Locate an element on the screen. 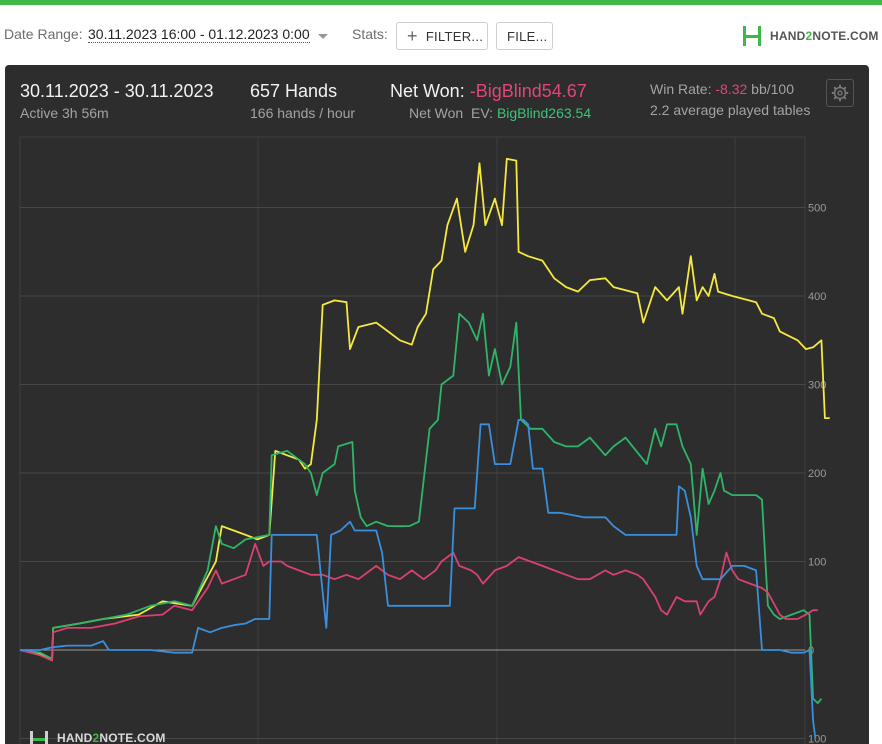 The width and height of the screenshot is (882, 744). net-won-ev-label: Net Won EV: is located at coordinates (451, 113).